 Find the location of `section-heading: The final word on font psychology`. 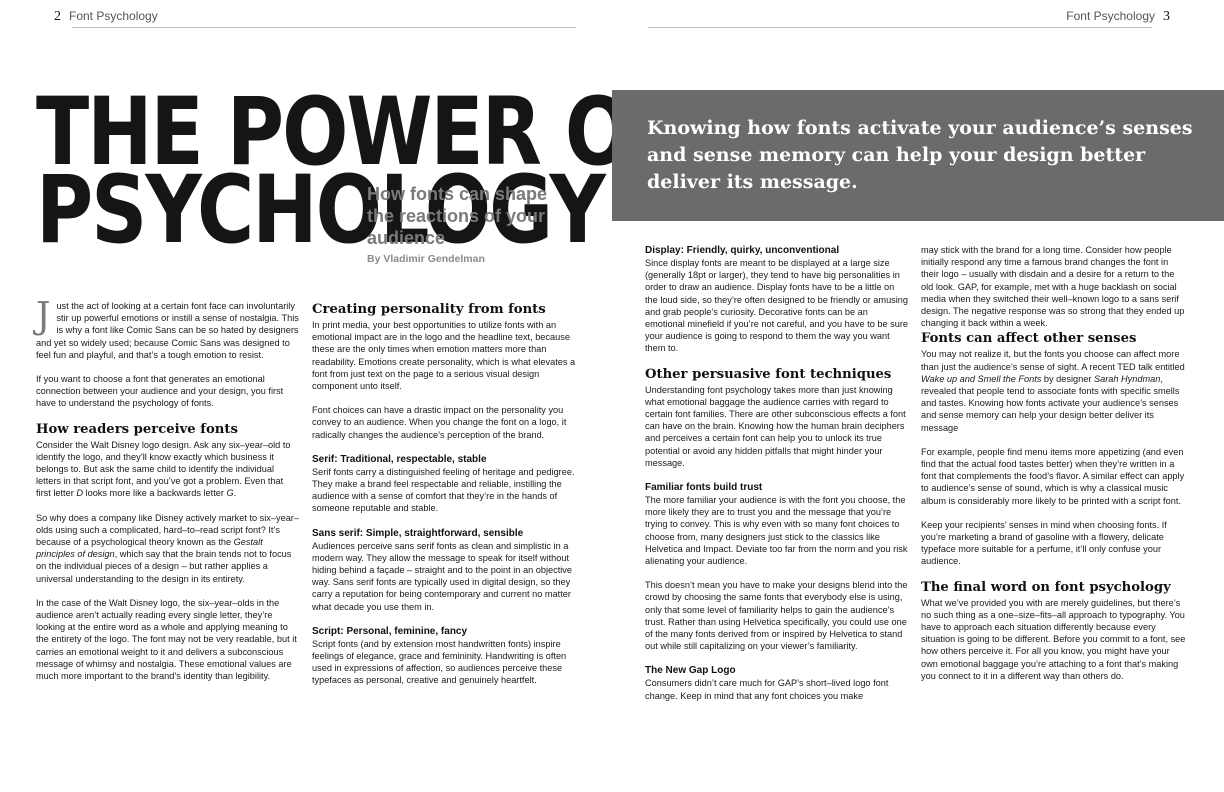

section-heading: The final word on font psychology is located at coordinates (1046, 587).